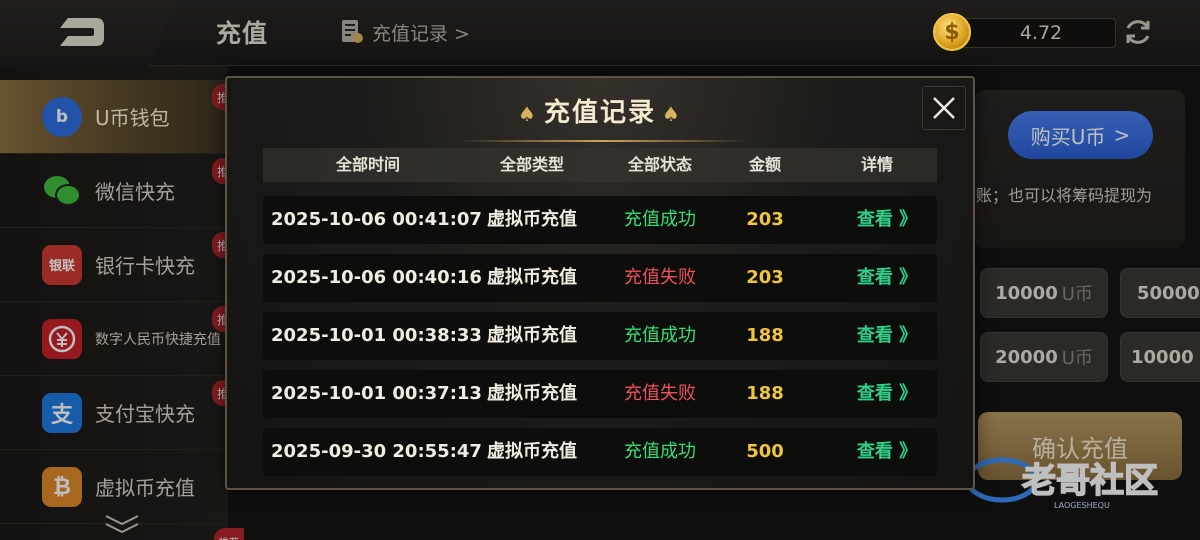 Image resolution: width=1200 pixels, height=540 pixels. Describe the element at coordinates (600, 452) in the screenshot. I see `table-row: 2025-09-30 20:55:47 虚拟币充值 充值成功 500 查看 》` at that location.